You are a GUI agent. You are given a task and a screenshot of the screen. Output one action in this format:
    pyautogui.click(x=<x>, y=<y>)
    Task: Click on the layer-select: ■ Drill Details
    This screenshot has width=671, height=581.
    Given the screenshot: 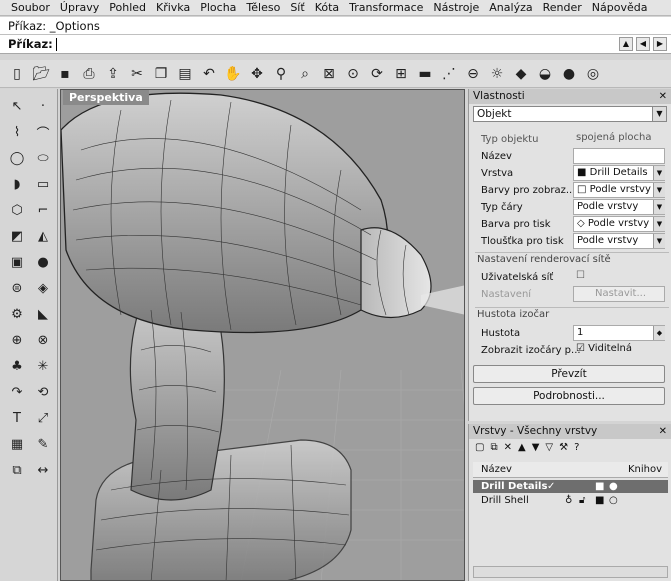 What is the action you would take?
    pyautogui.click(x=619, y=173)
    